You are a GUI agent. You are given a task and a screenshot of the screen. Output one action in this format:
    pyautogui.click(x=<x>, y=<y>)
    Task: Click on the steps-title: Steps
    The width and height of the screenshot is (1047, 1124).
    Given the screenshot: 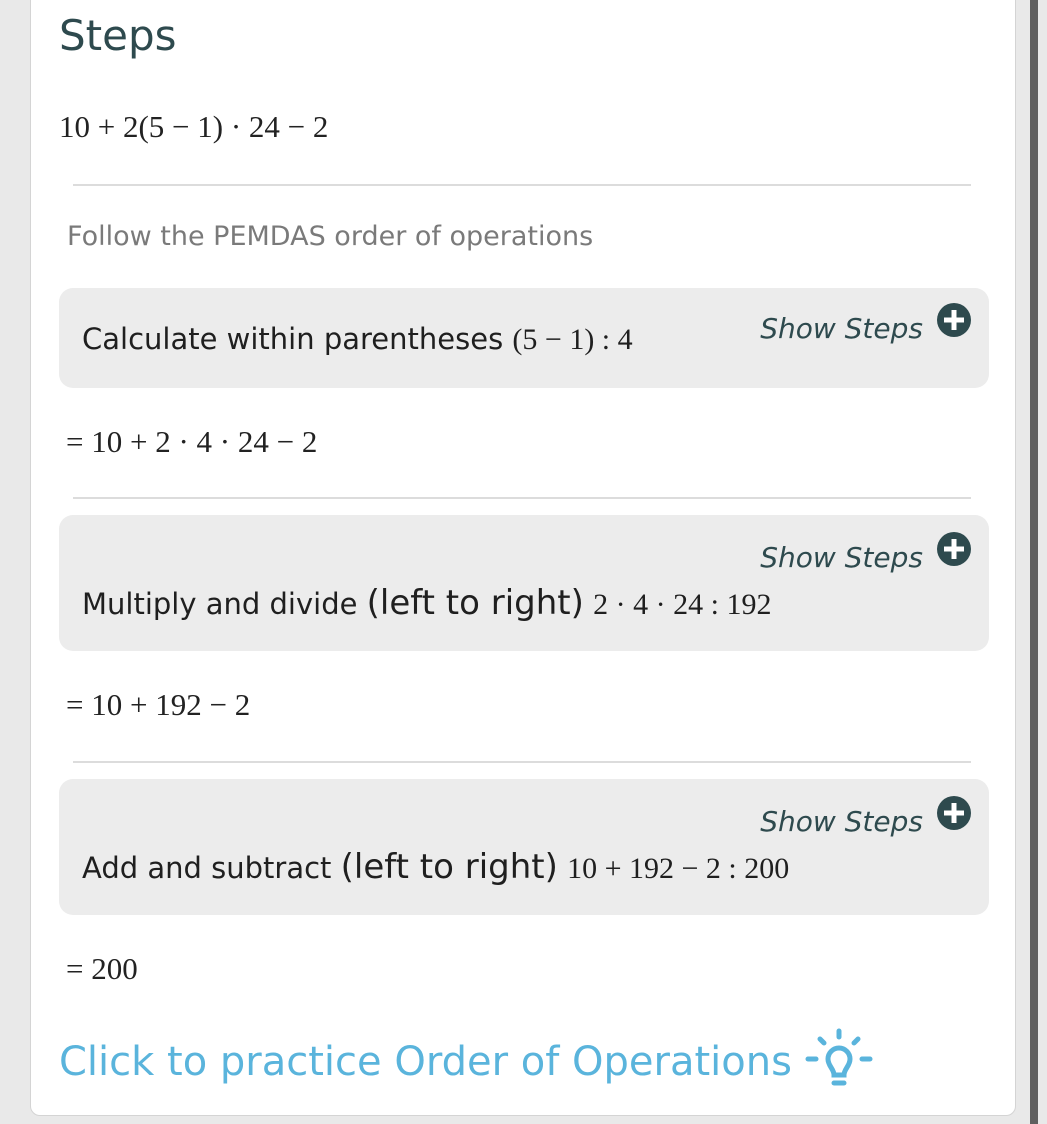 What is the action you would take?
    pyautogui.click(x=118, y=35)
    